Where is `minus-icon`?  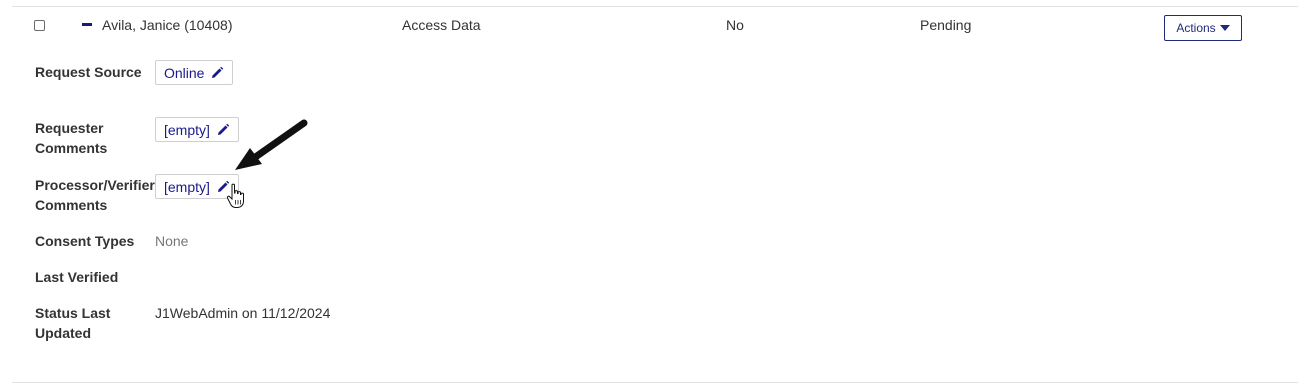
minus-icon is located at coordinates (87, 24).